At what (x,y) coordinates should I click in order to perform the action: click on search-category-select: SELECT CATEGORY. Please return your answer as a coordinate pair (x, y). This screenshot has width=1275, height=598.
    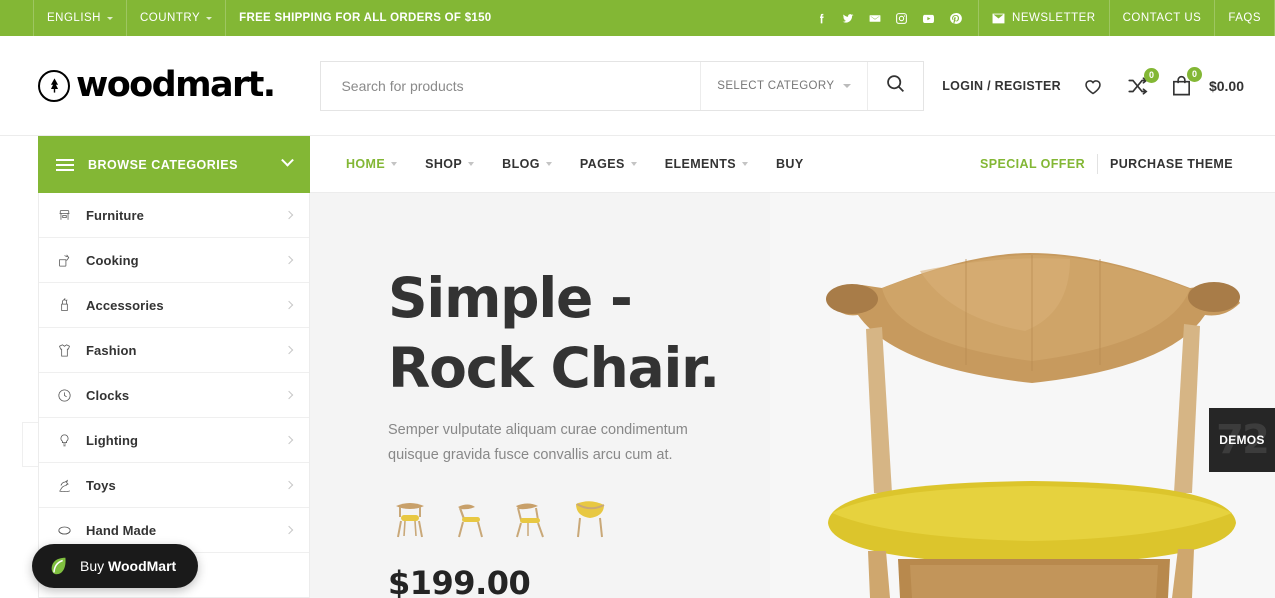
    Looking at the image, I should click on (783, 85).